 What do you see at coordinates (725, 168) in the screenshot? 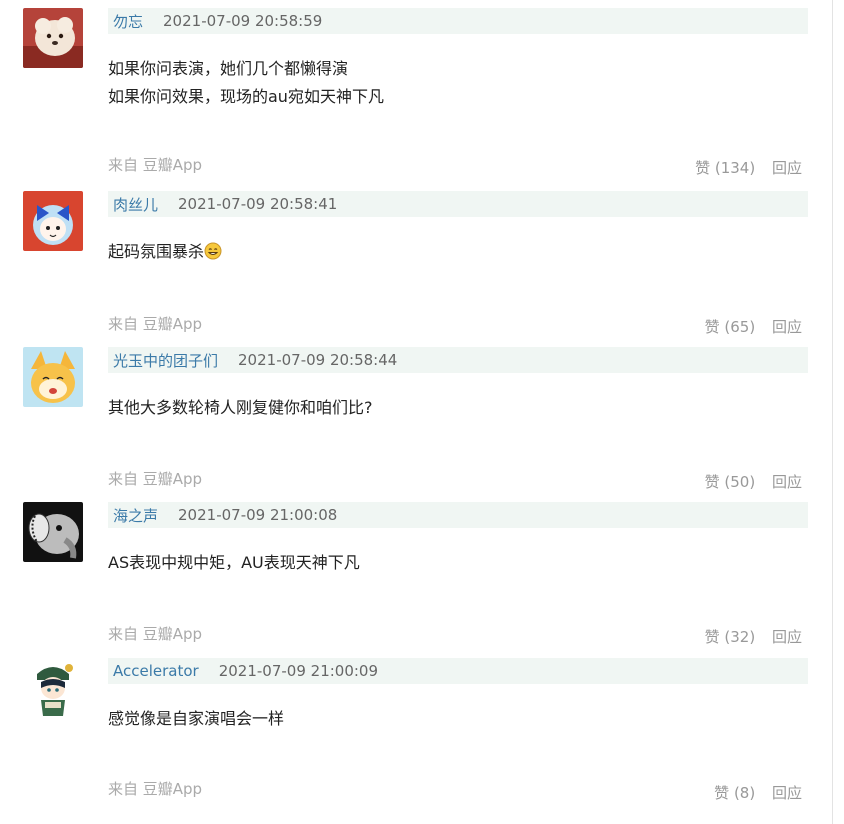
I see `like-button: 赞 (134)` at bounding box center [725, 168].